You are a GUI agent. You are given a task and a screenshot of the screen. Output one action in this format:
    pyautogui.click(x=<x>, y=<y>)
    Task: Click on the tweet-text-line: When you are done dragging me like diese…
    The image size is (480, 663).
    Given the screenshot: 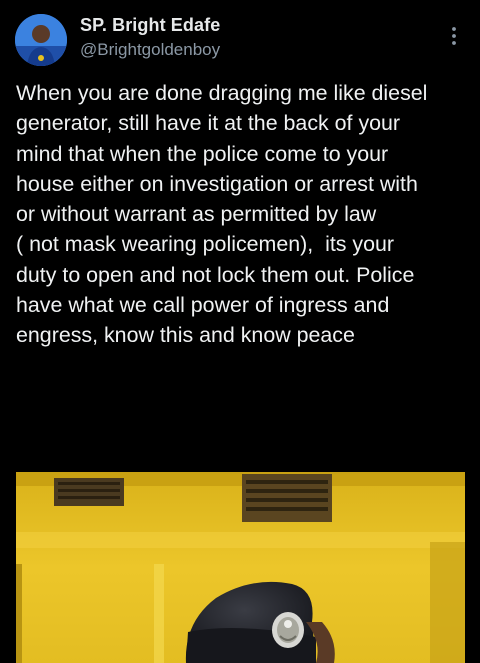 What is the action you would take?
    pyautogui.click(x=222, y=93)
    